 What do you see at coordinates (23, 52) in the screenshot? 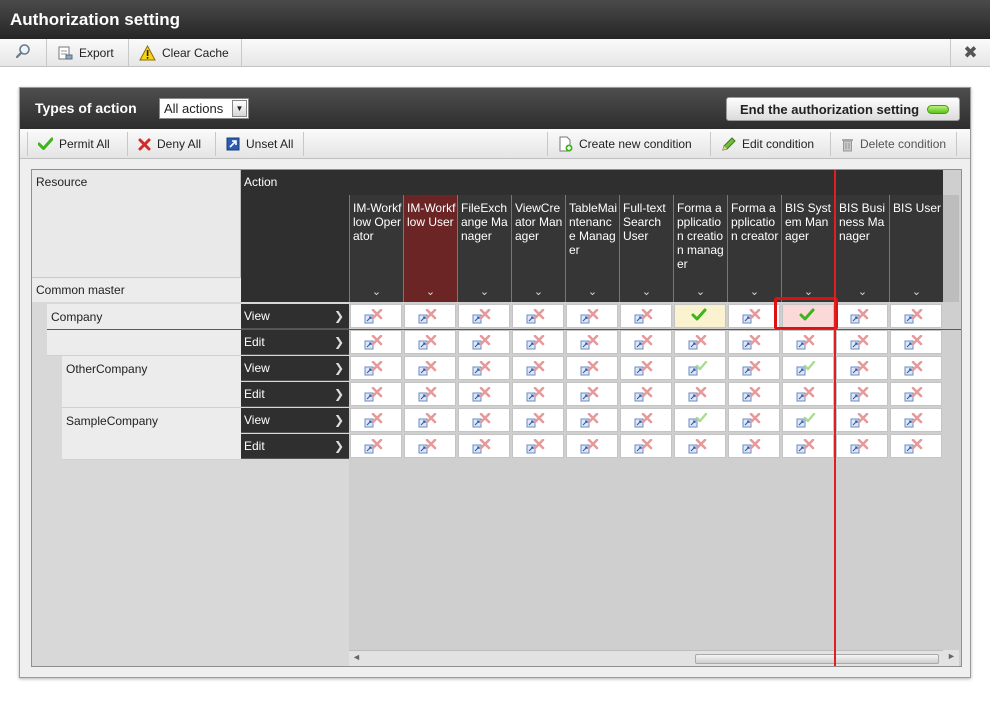
I see `search-button` at bounding box center [23, 52].